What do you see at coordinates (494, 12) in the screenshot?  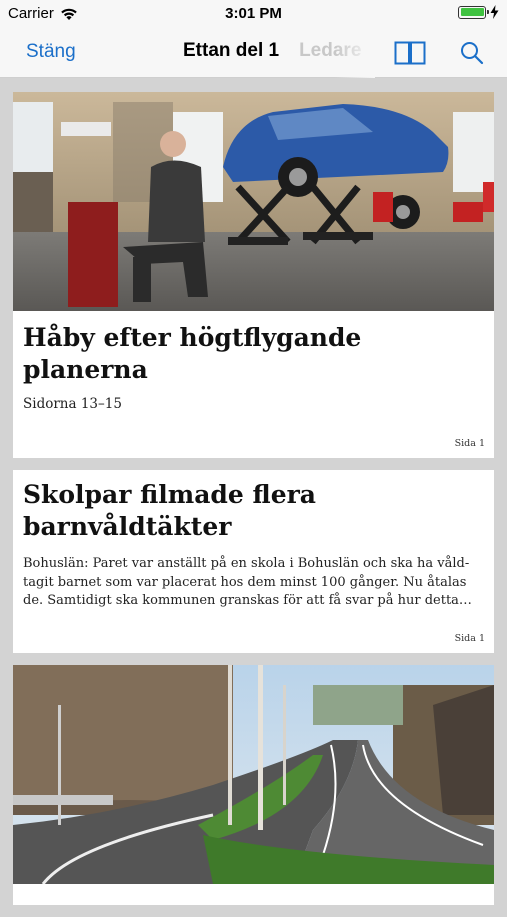 I see `charging-bolt-icon` at bounding box center [494, 12].